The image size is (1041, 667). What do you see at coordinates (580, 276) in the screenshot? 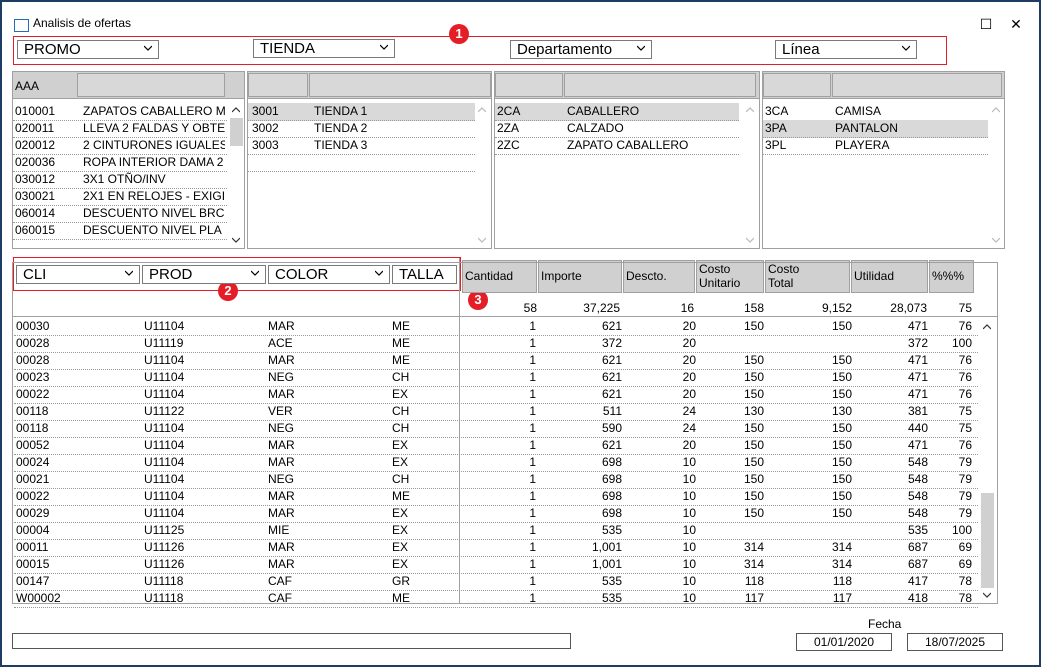
I see `col-header-importe: Importe` at bounding box center [580, 276].